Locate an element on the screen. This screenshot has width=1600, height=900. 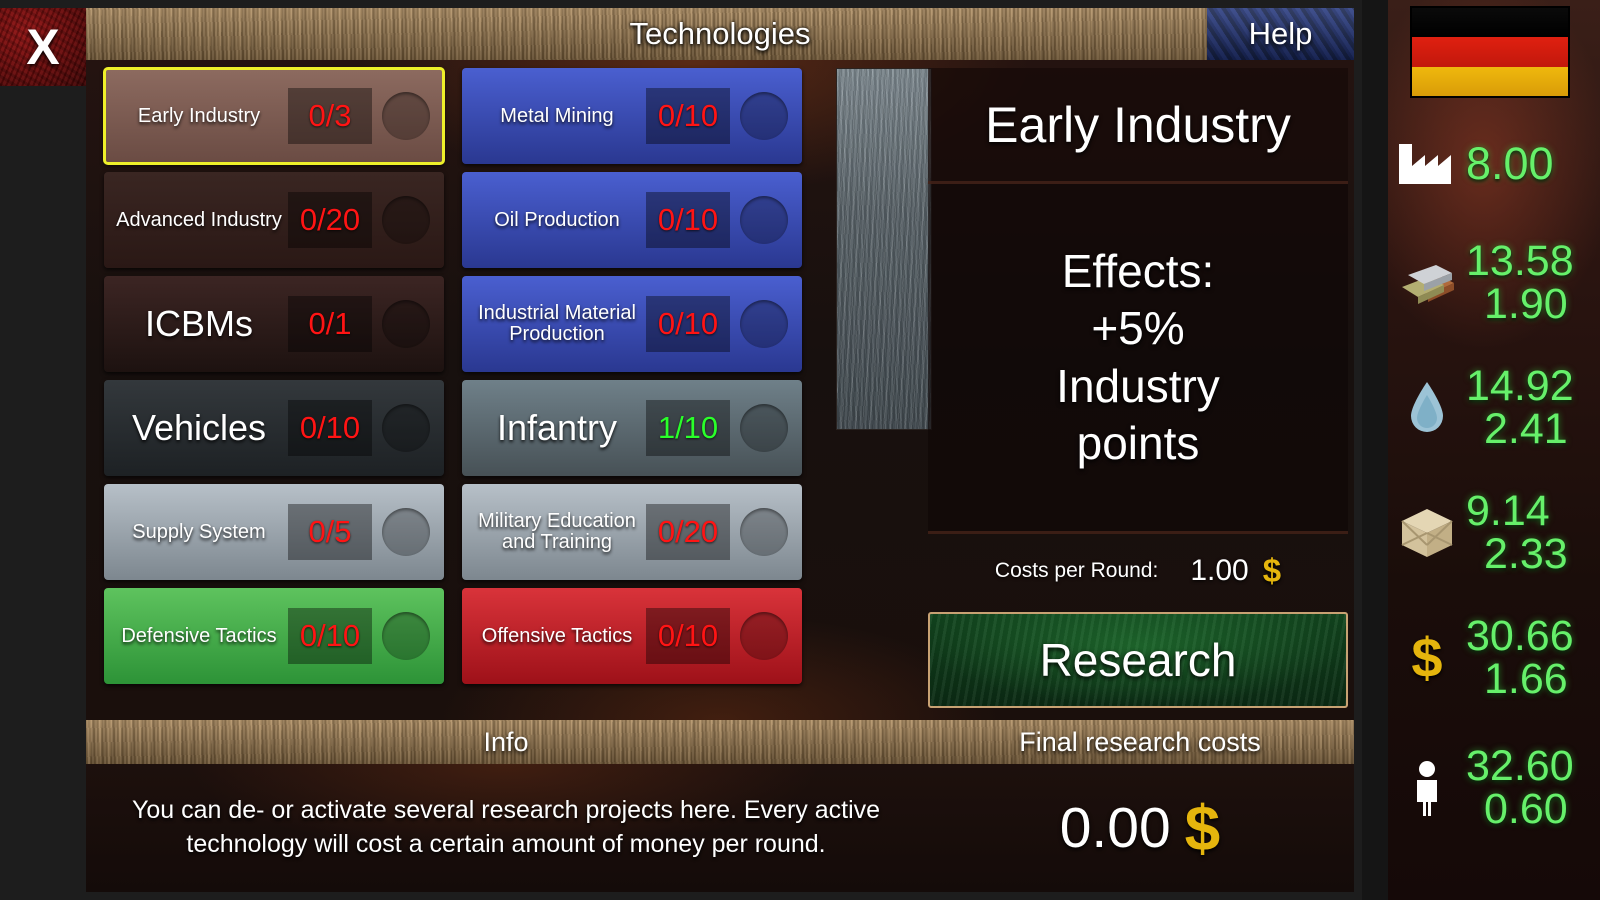
tech-item: Infantry 1/10 is located at coordinates (632, 428).